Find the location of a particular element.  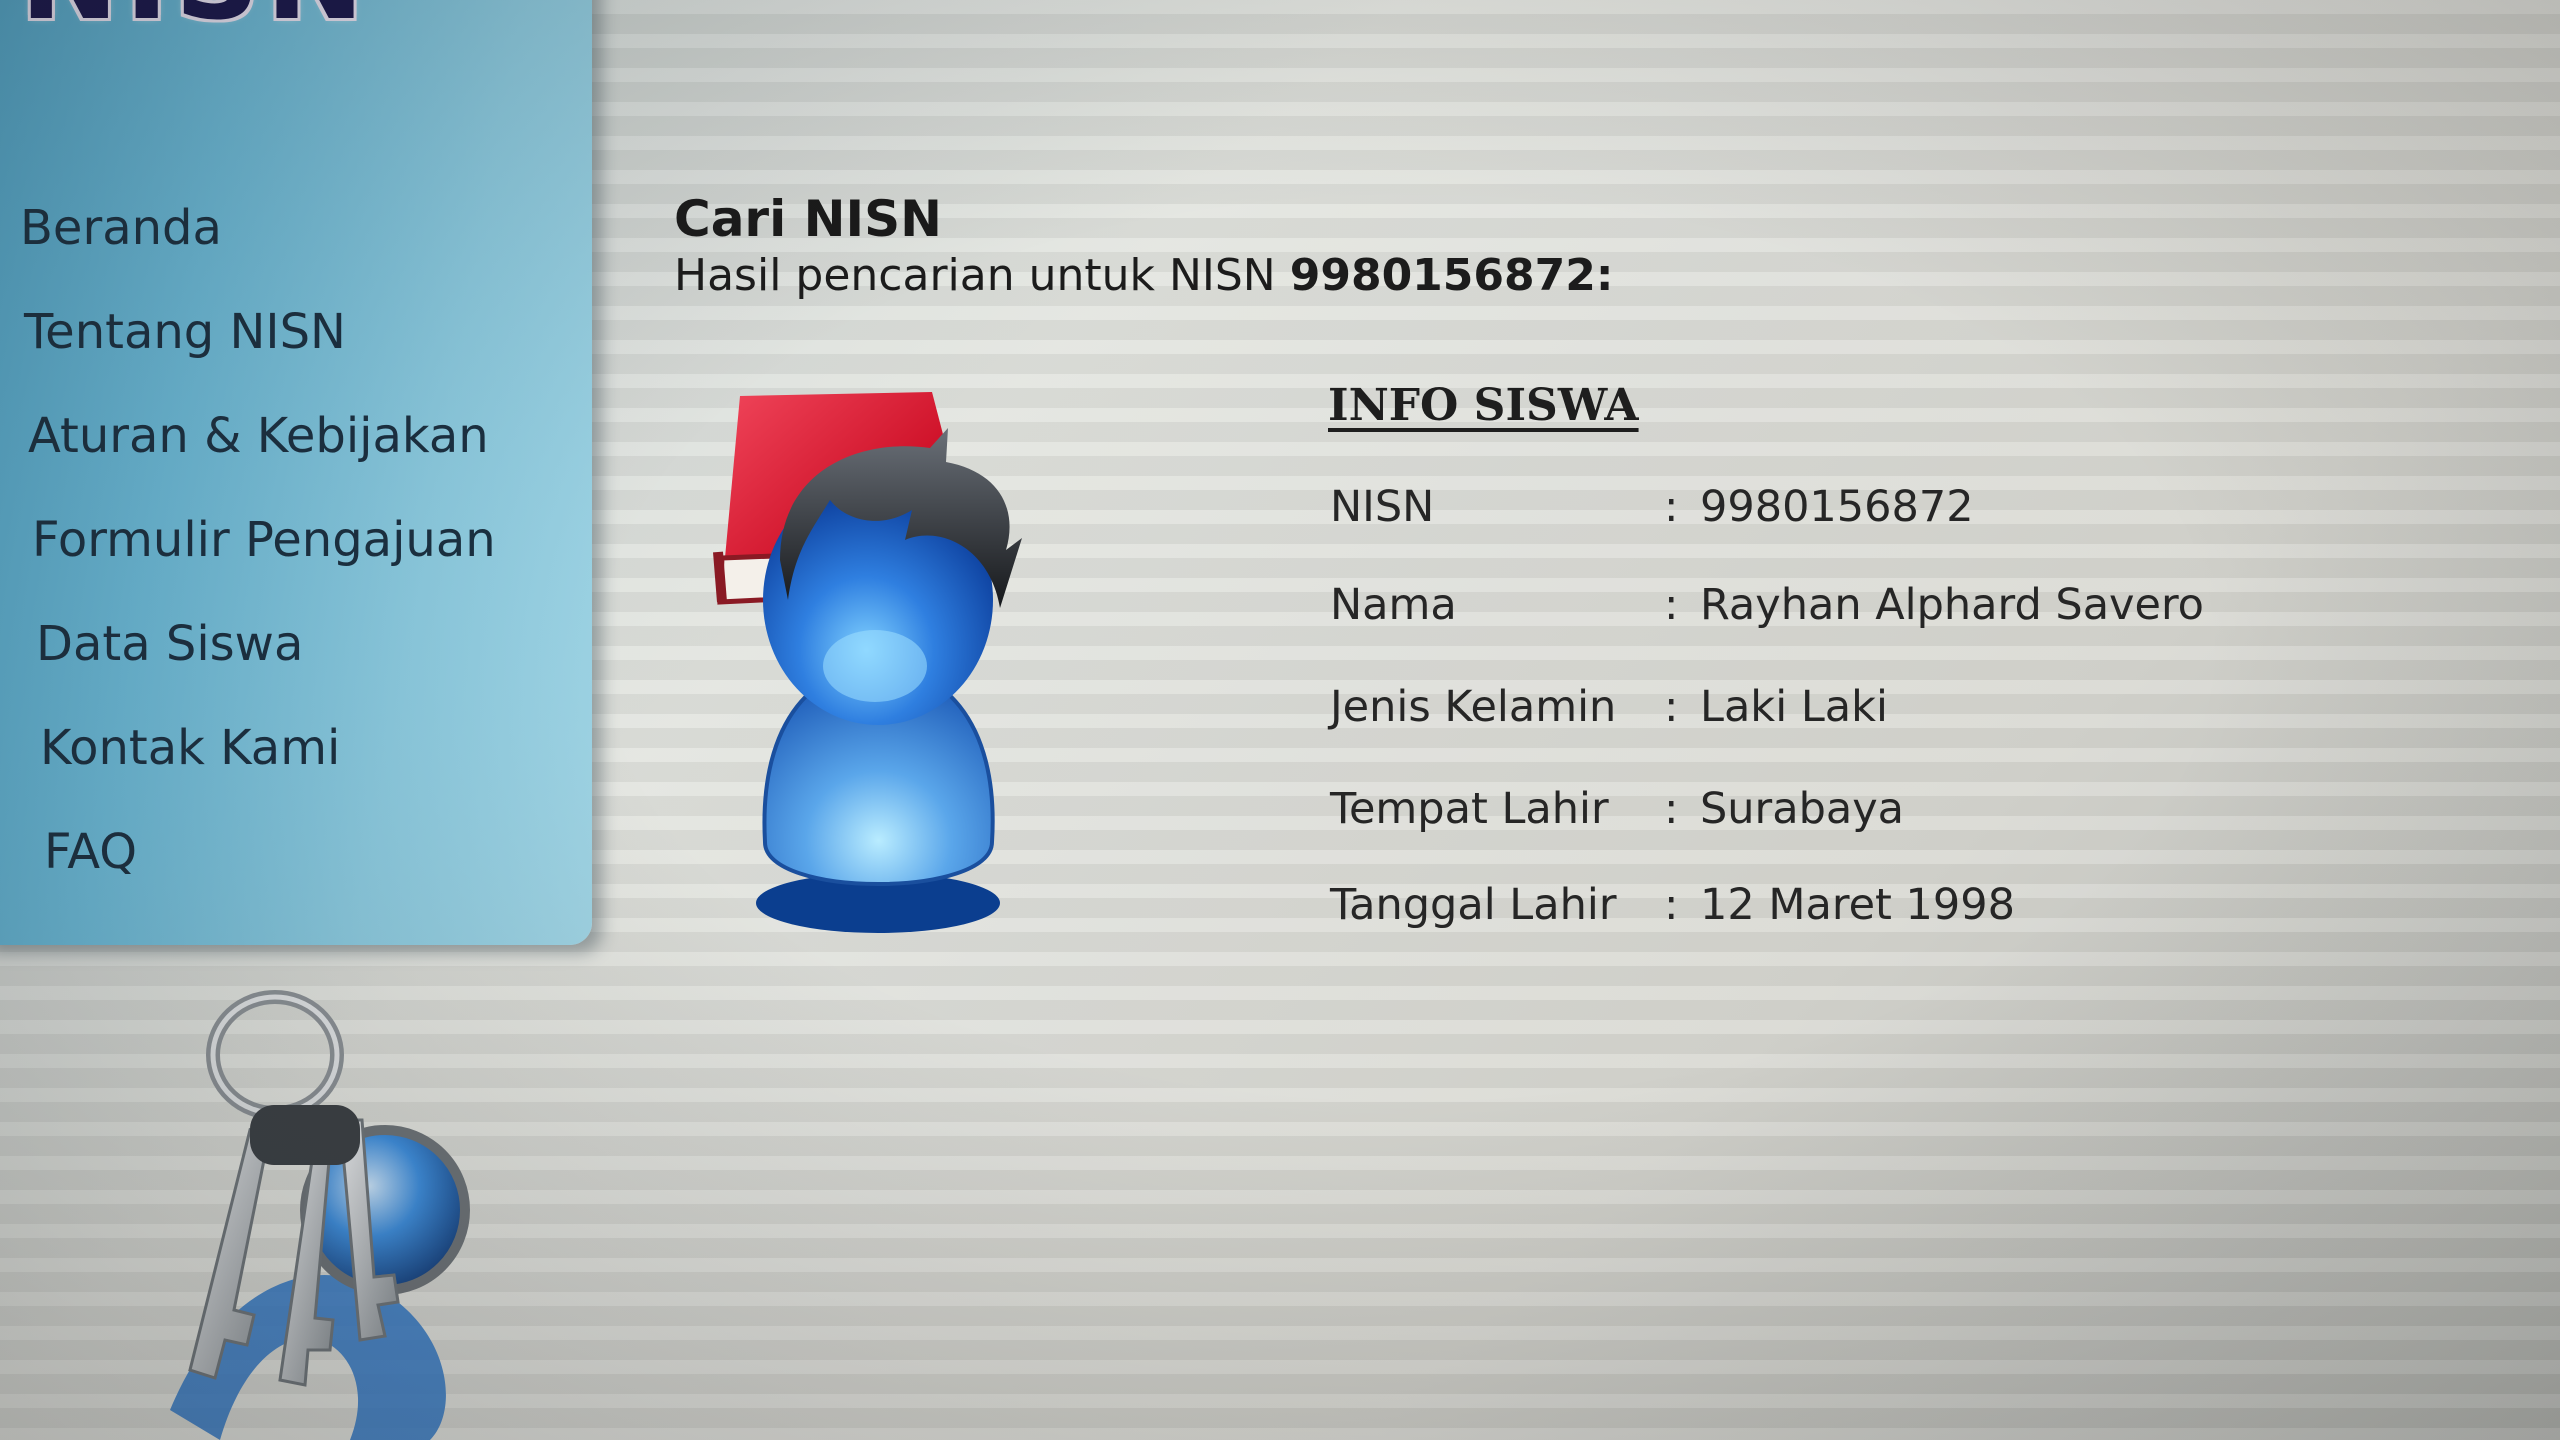

site-logo: NISN is located at coordinates (195, 23).